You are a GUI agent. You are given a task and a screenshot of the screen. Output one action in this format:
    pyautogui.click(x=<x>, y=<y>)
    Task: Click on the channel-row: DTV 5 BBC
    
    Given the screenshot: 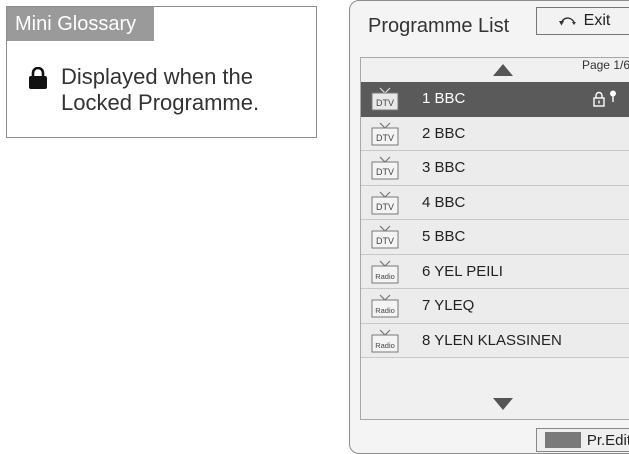 What is the action you would take?
    pyautogui.click(x=495, y=237)
    